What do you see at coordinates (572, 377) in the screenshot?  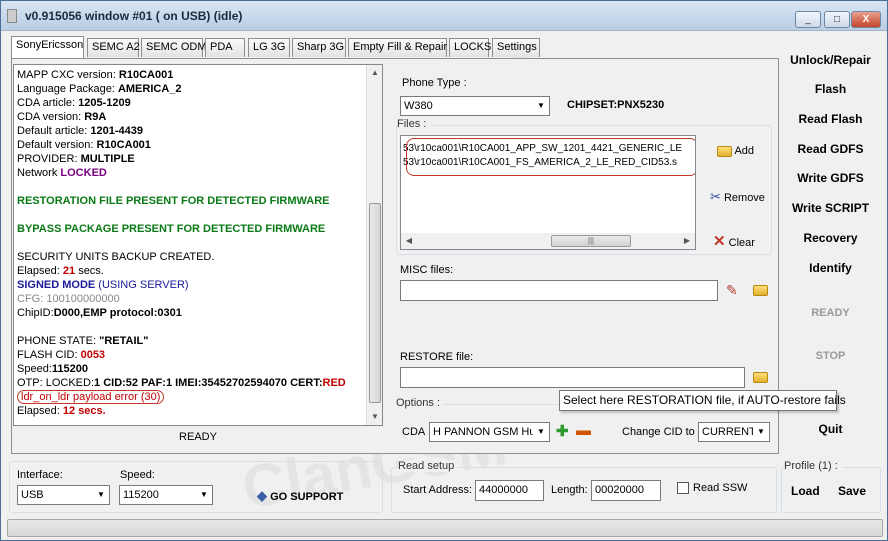 I see `restore-file-input` at bounding box center [572, 377].